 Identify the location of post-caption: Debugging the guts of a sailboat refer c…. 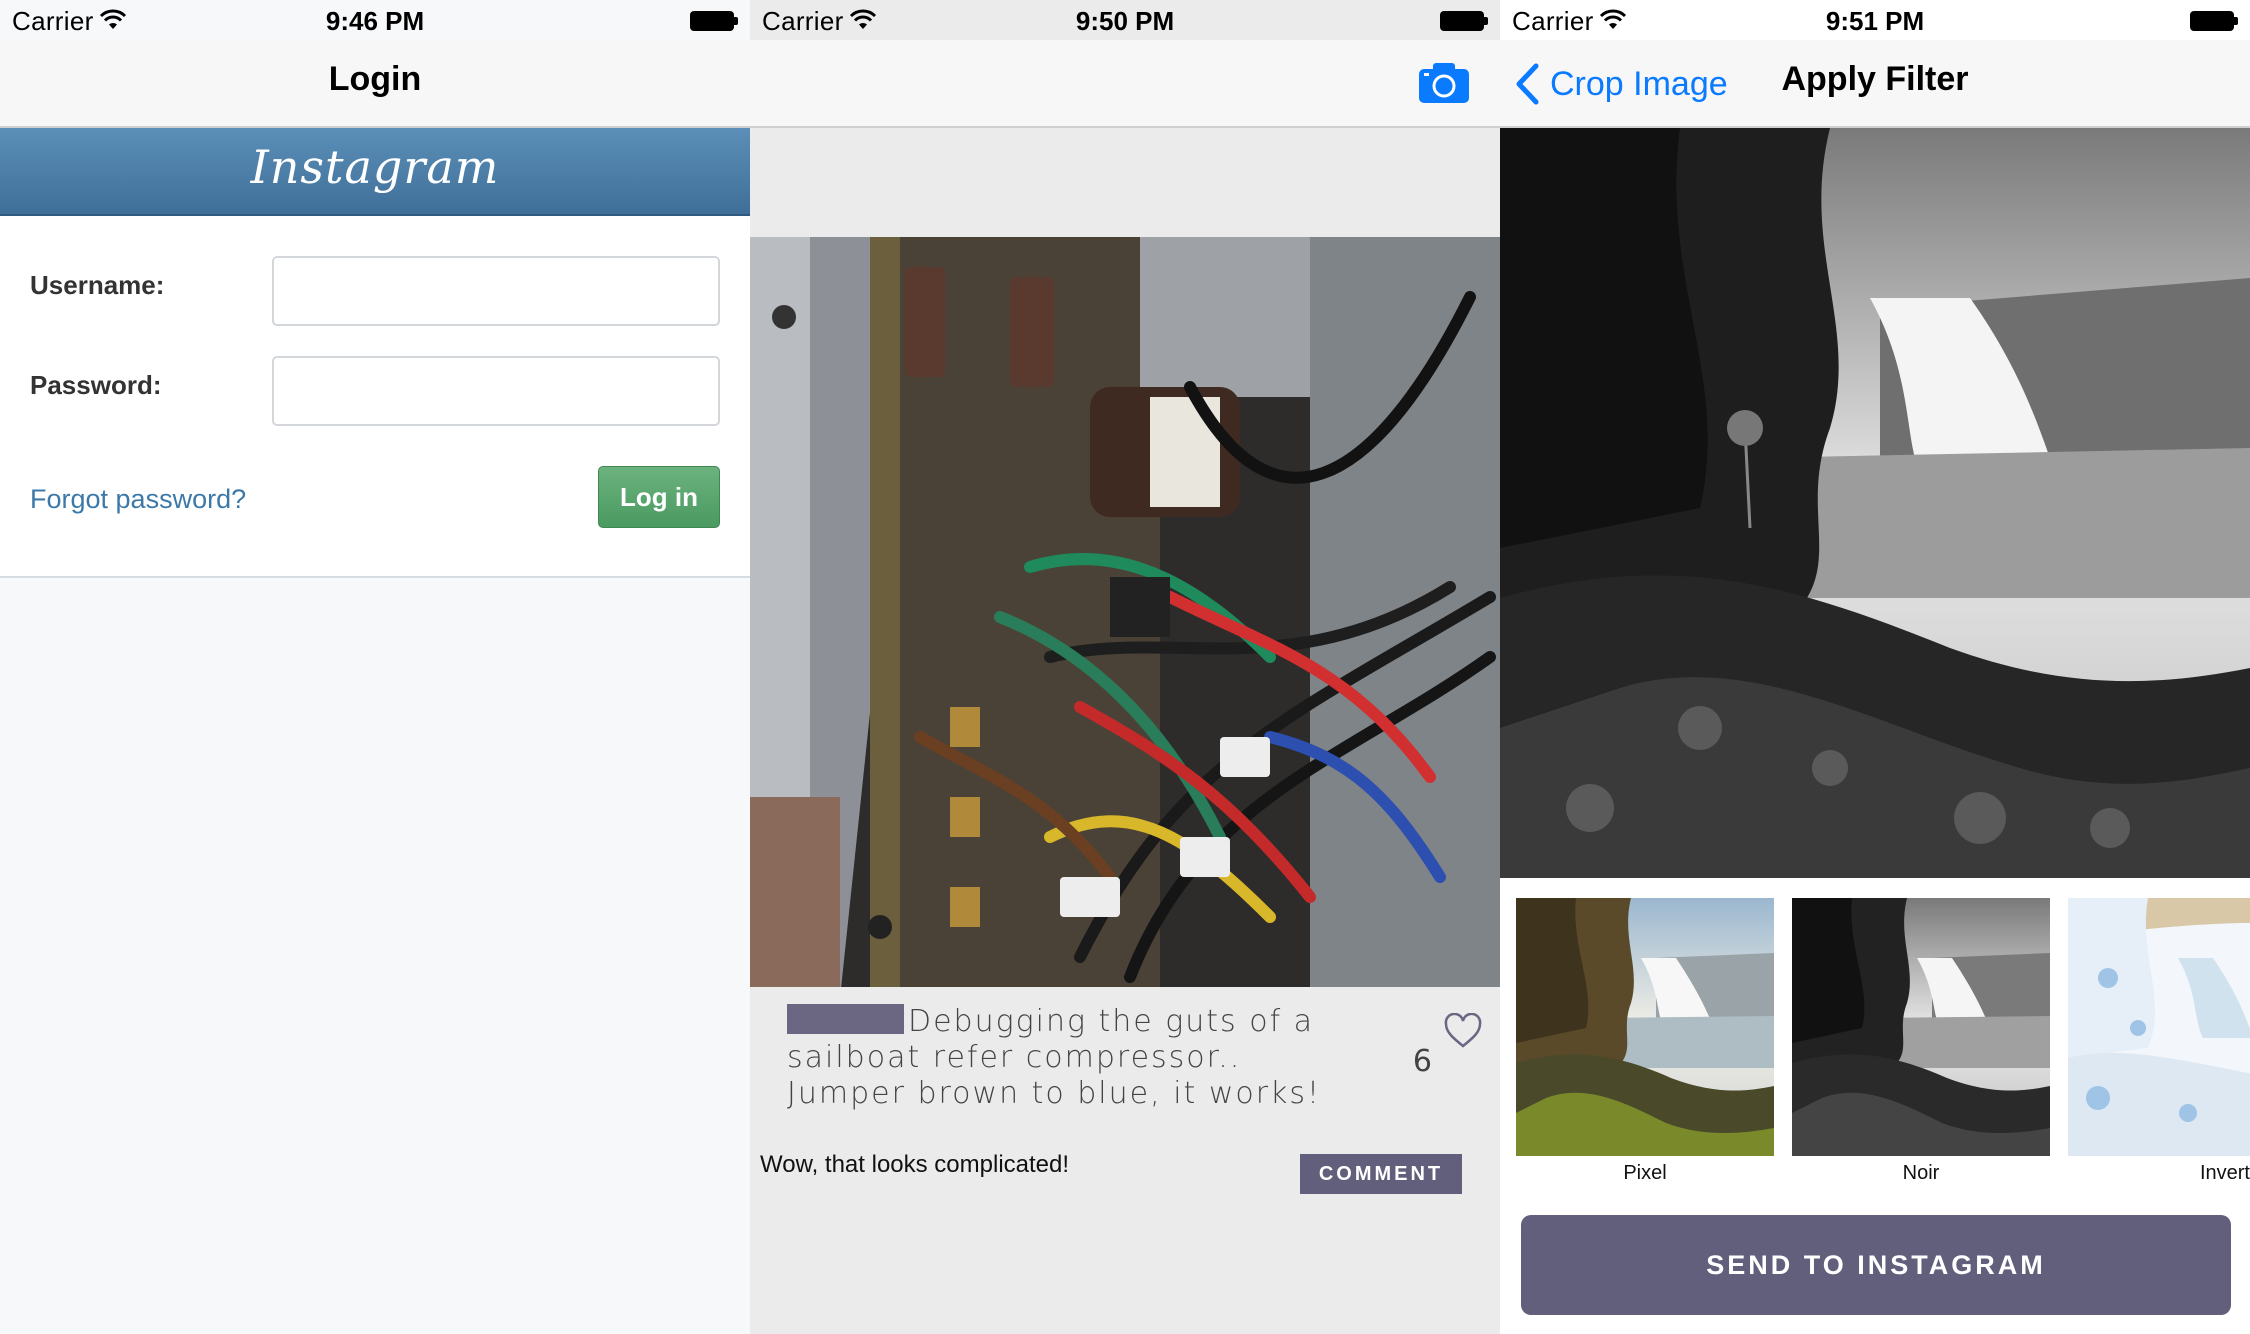
(1072, 1058).